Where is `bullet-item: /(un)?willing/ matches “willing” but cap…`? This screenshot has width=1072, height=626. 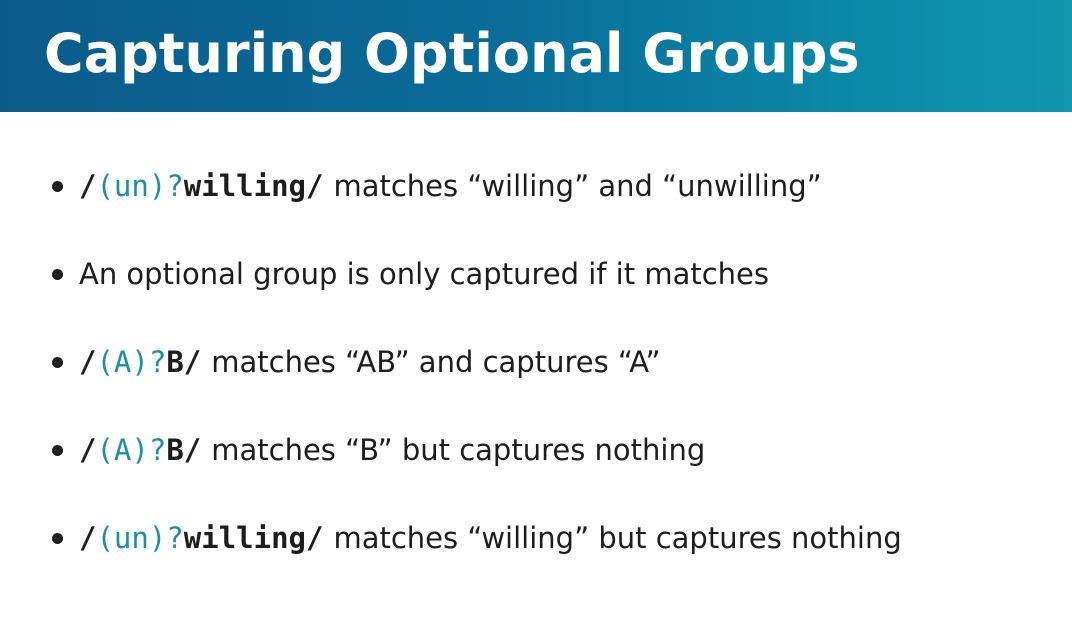
bullet-item: /(un)?willing/ matches “willing” but cap… is located at coordinates (477, 538).